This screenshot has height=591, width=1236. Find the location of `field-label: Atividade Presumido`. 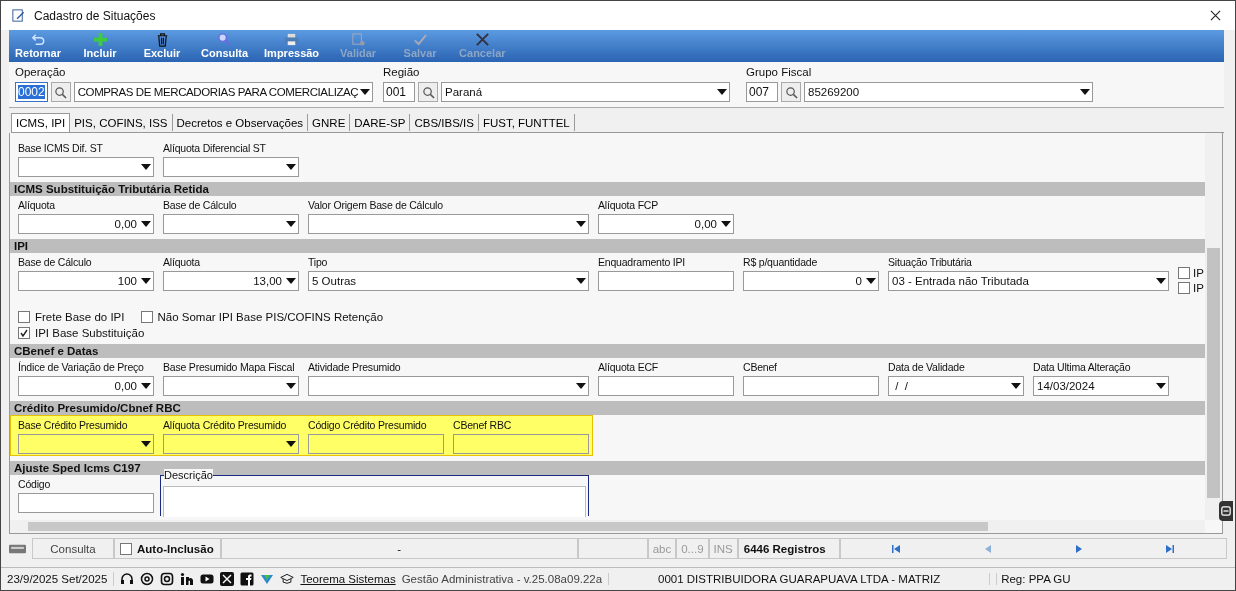

field-label: Atividade Presumido is located at coordinates (354, 367).